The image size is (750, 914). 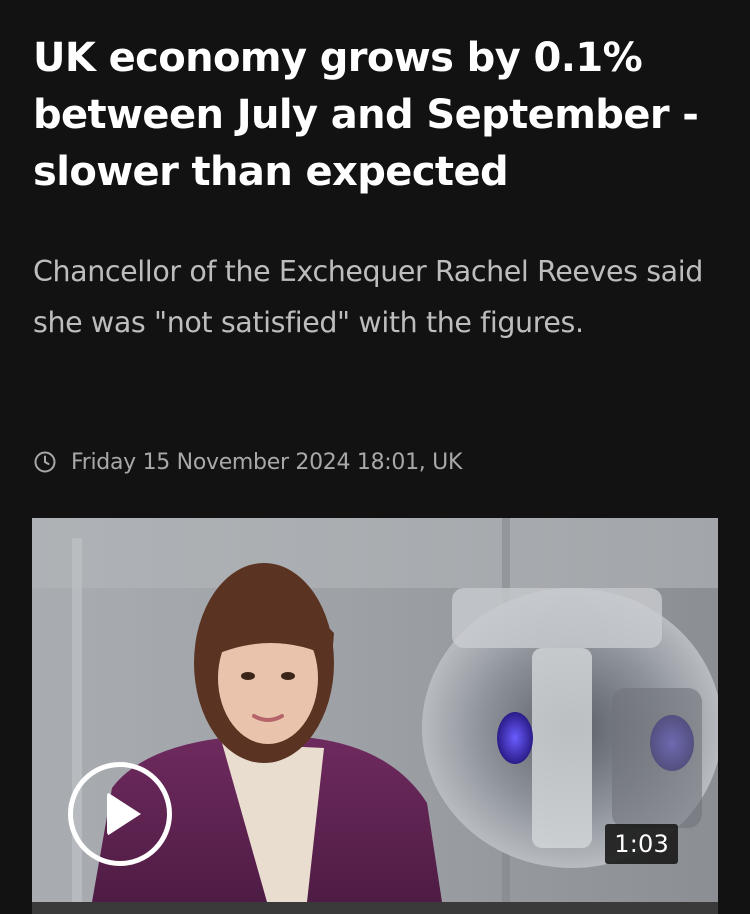 I want to click on video-duration: 1:03, so click(x=641, y=844).